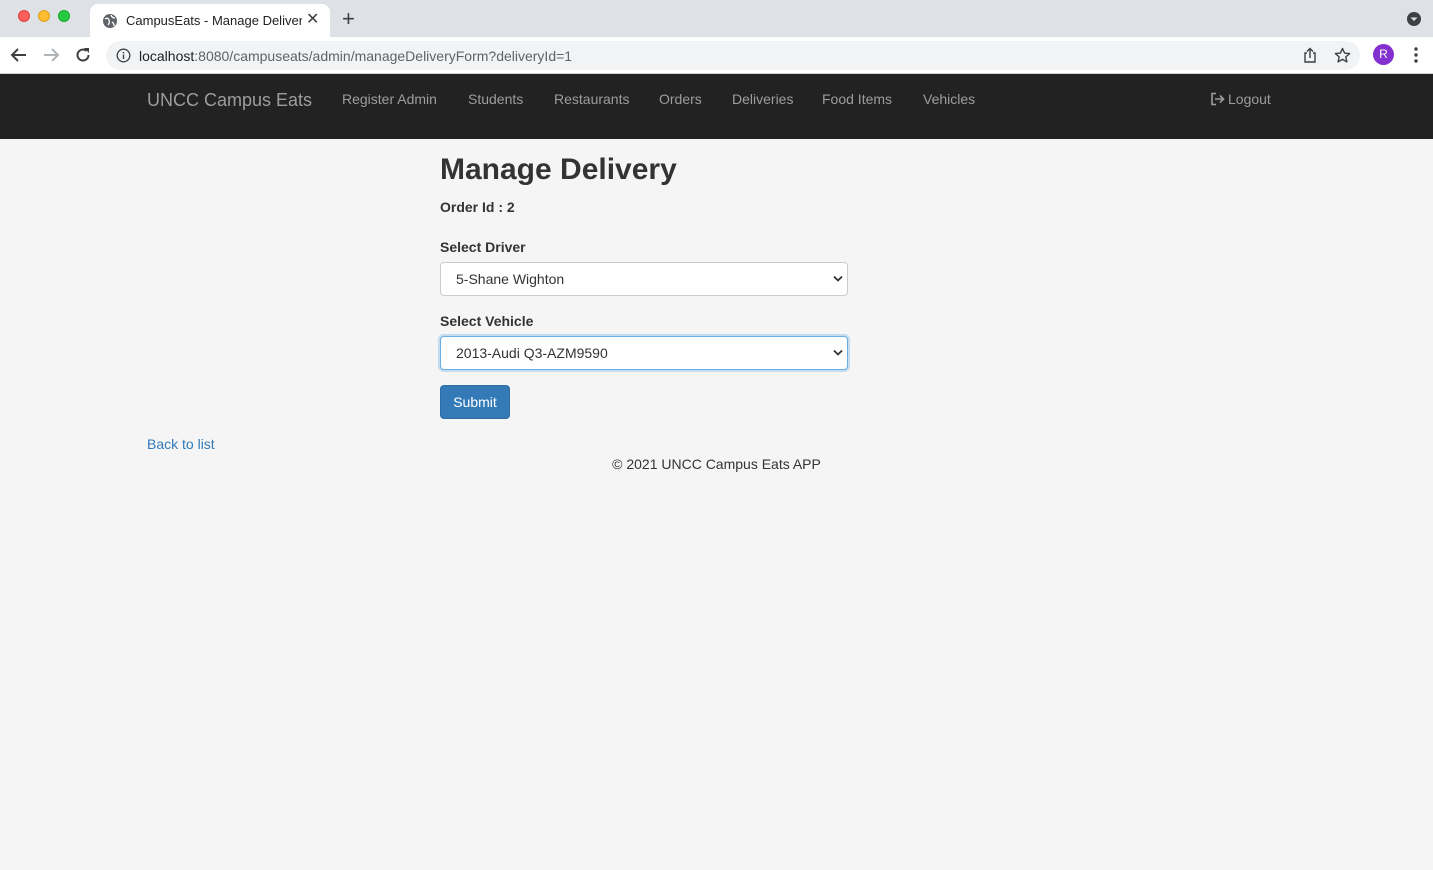 Image resolution: width=1433 pixels, height=870 pixels. I want to click on window-close-button, so click(24, 16).